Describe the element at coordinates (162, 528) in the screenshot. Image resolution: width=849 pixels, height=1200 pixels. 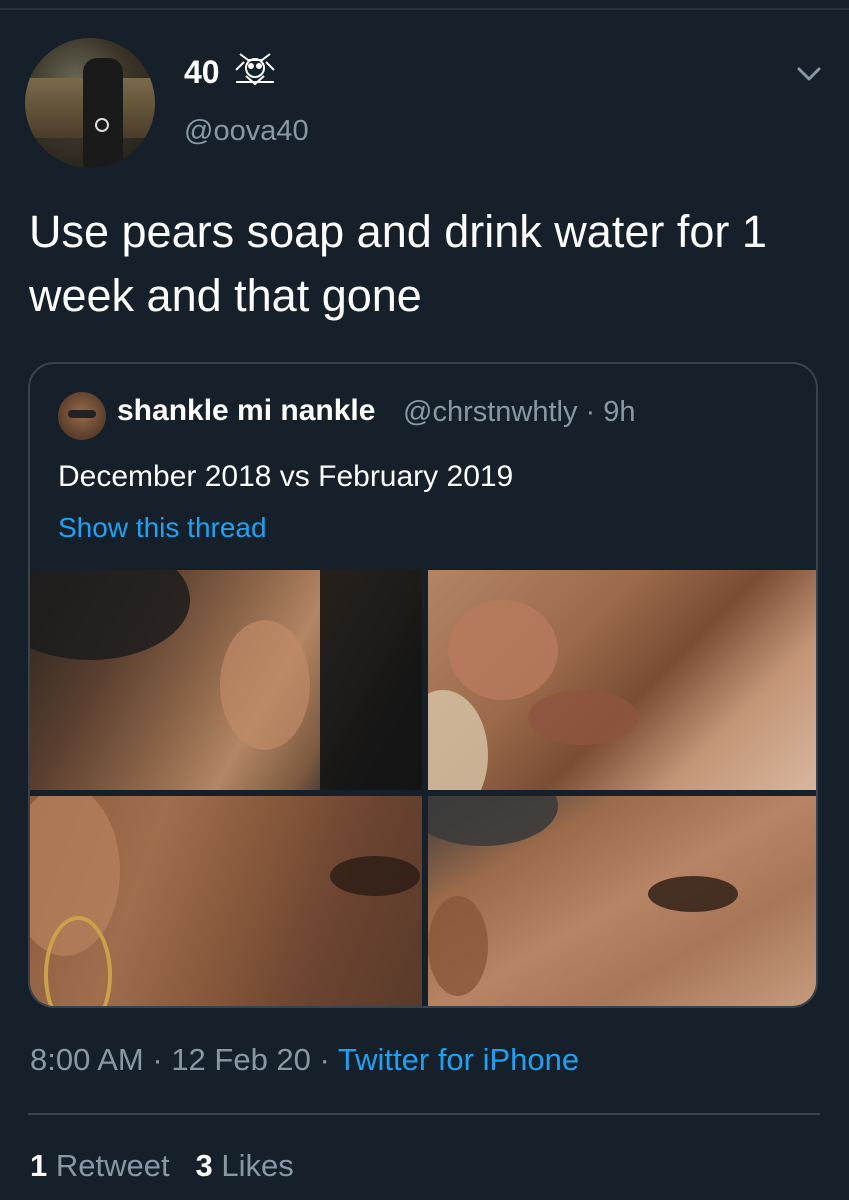
I see `show-thread-link: Show this thread` at that location.